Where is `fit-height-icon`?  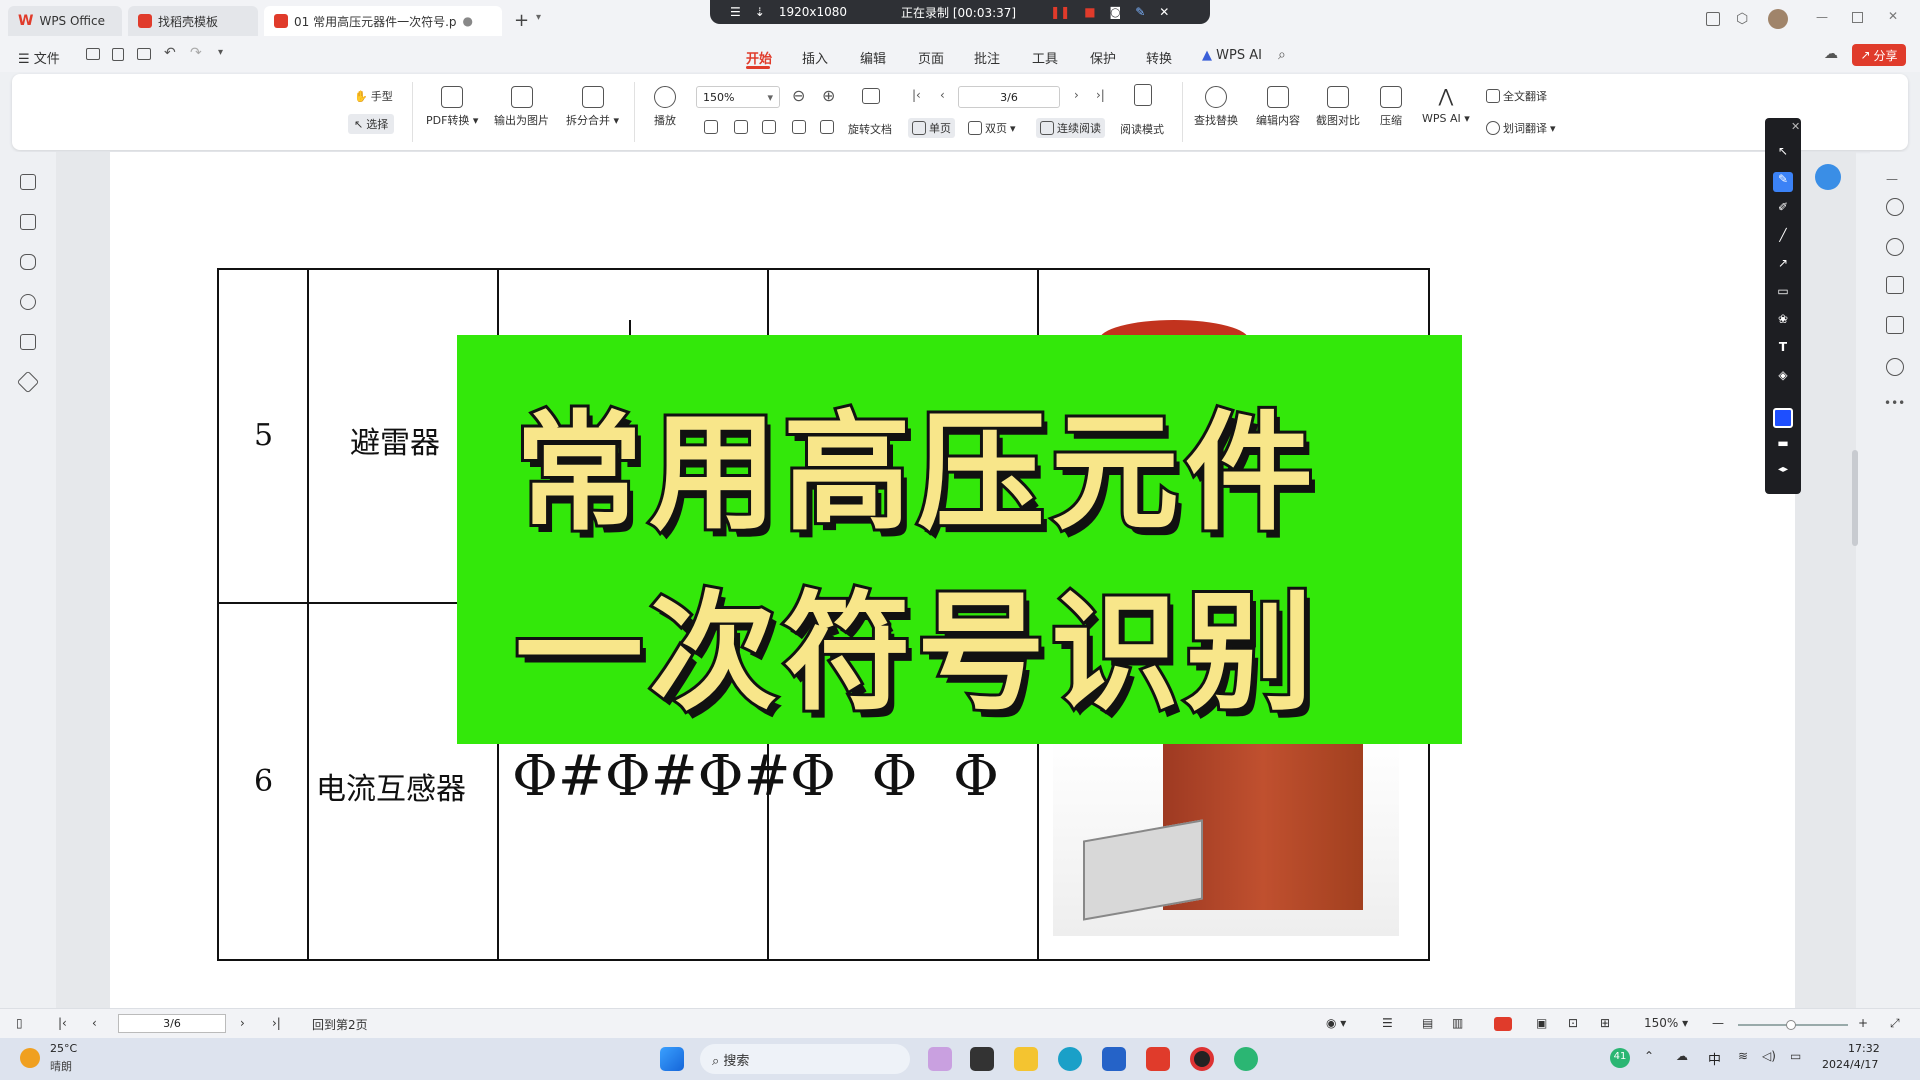
fit-height-icon is located at coordinates (769, 127).